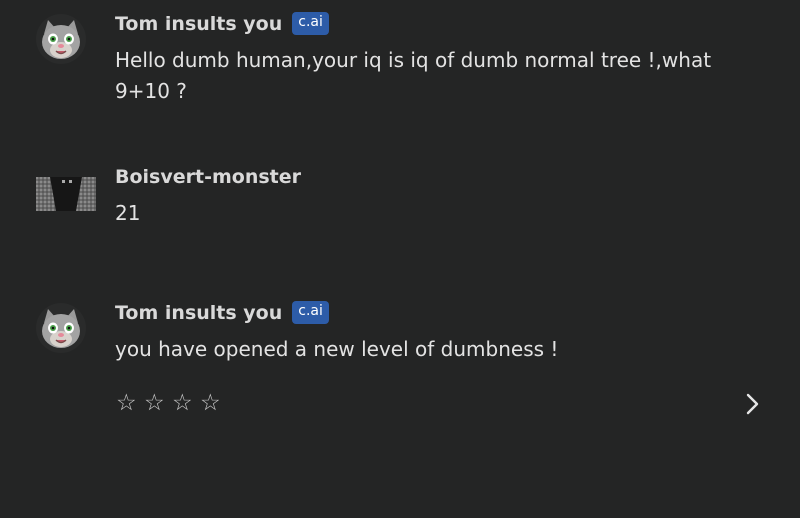 The height and width of the screenshot is (518, 800). What do you see at coordinates (156, 403) in the screenshot?
I see `star-2-icon: ☆` at bounding box center [156, 403].